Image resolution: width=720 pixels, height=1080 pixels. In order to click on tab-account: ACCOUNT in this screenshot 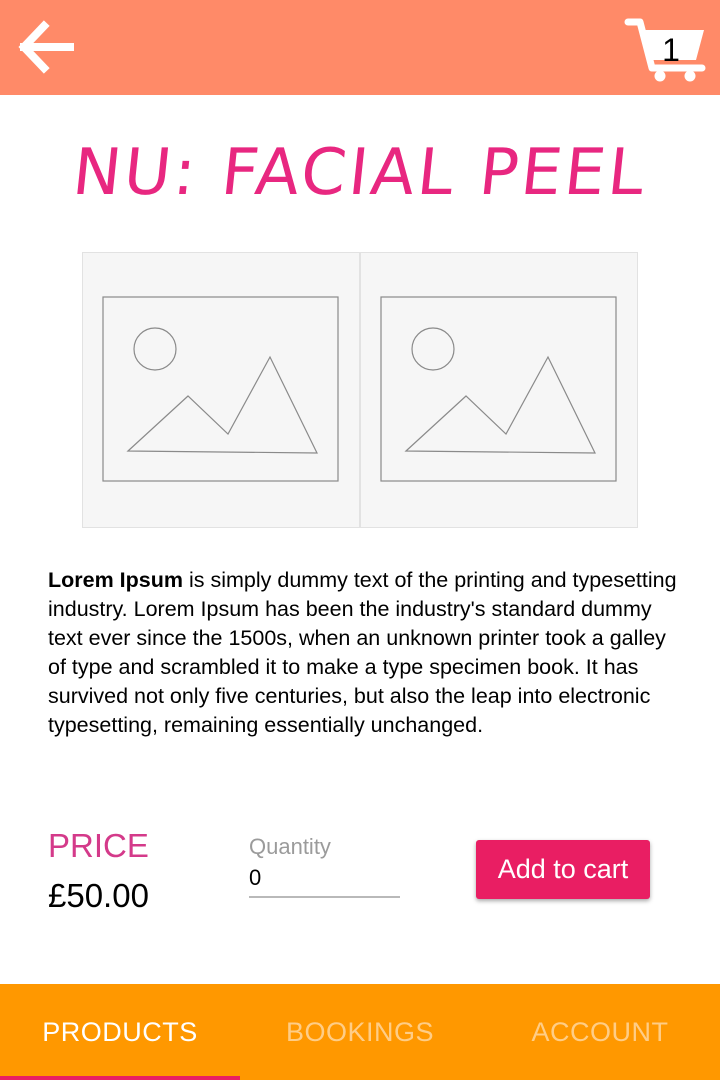, I will do `click(600, 1032)`.